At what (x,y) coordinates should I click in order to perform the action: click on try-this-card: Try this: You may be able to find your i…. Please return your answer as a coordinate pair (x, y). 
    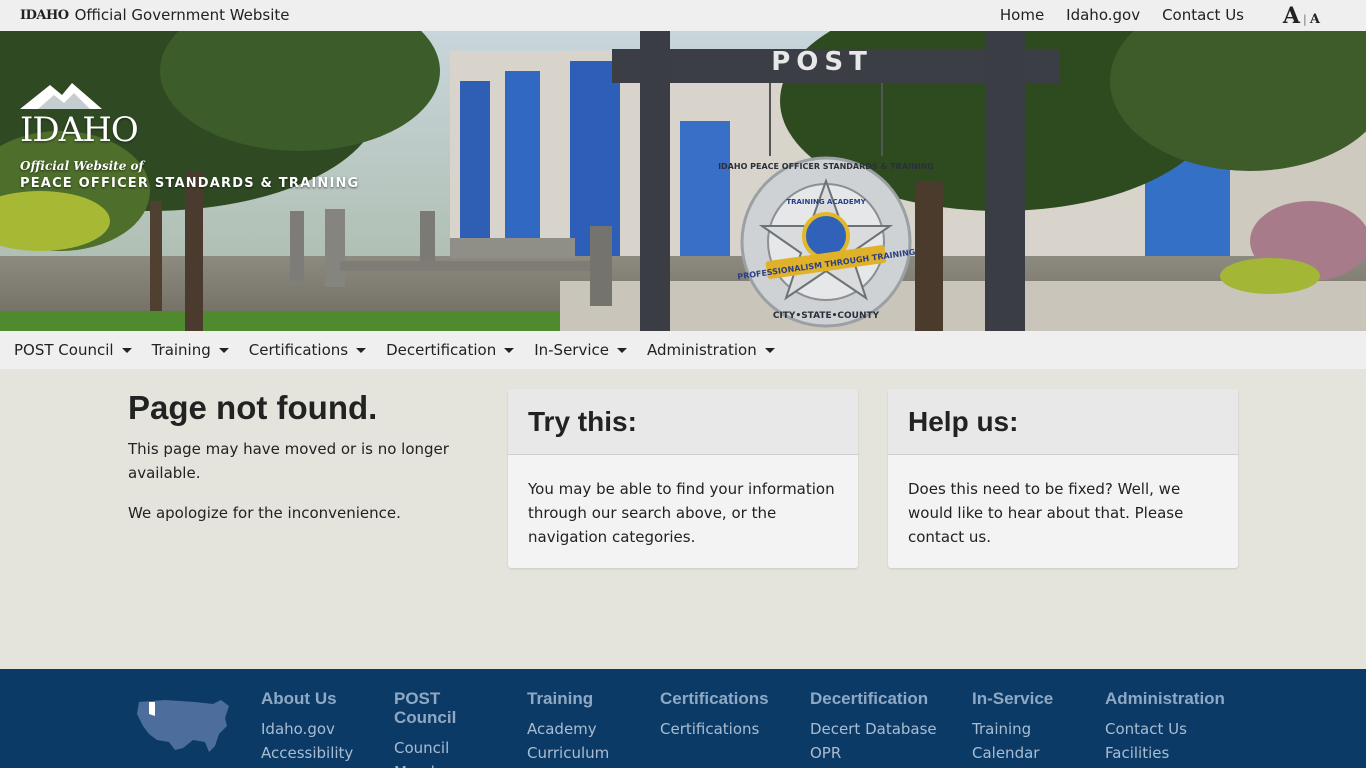
    Looking at the image, I should click on (683, 478).